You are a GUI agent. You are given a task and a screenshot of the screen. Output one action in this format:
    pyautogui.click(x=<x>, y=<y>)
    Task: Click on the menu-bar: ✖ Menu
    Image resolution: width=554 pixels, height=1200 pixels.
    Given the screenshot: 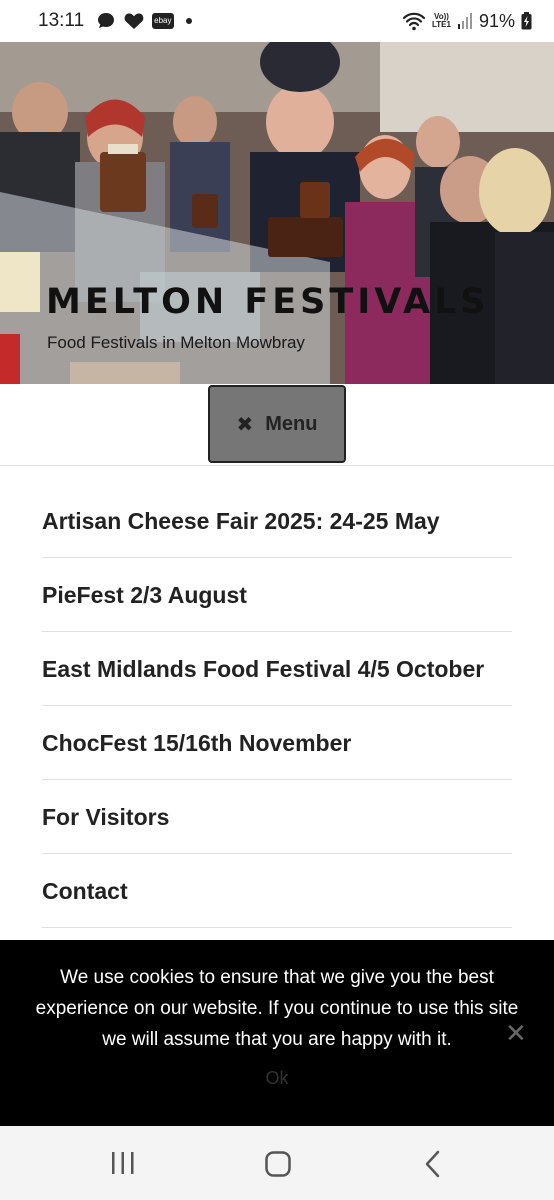 What is the action you would take?
    pyautogui.click(x=277, y=425)
    